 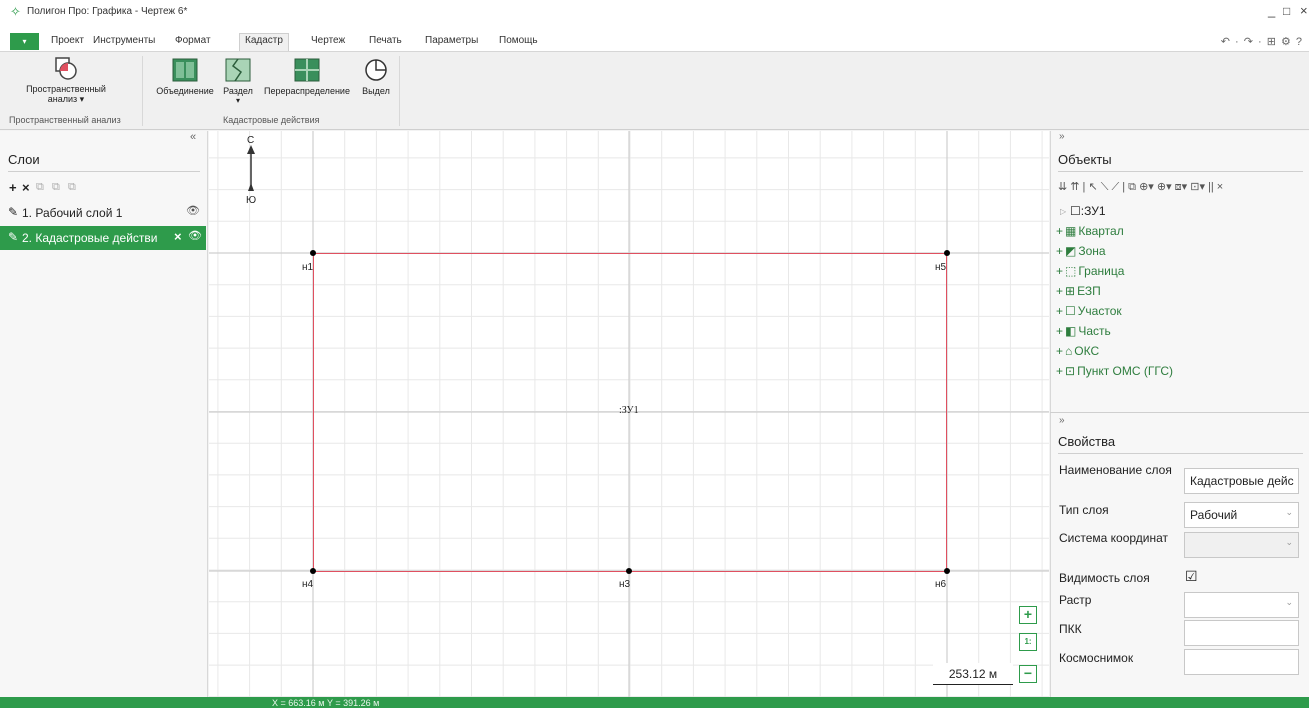 I want to click on tree-item: + ▦ Квартал, so click(x=1090, y=231).